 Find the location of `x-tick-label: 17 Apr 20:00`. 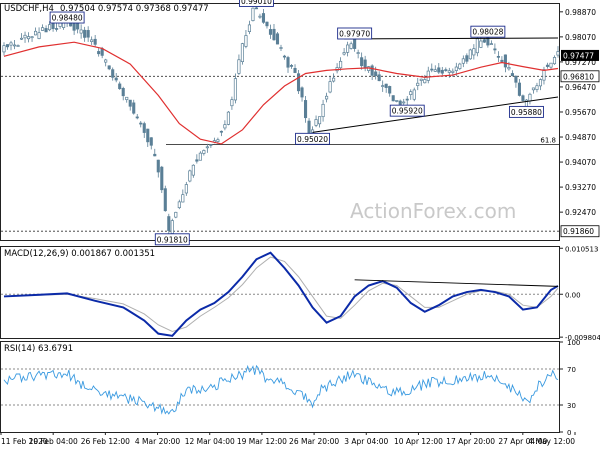

x-tick-label: 17 Apr 20:00 is located at coordinates (470, 441).